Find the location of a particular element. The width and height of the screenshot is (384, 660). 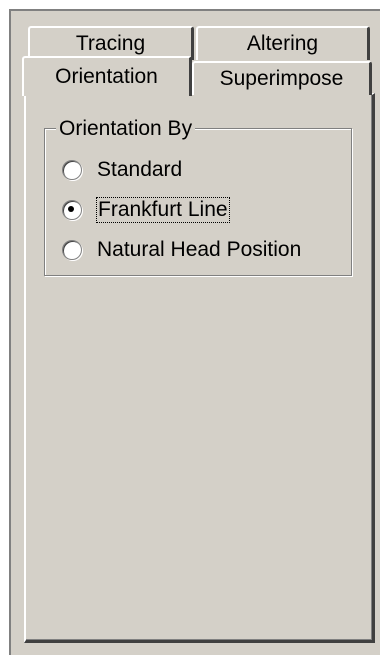

tab-superimpose-label: Superimpose is located at coordinates (281, 78).